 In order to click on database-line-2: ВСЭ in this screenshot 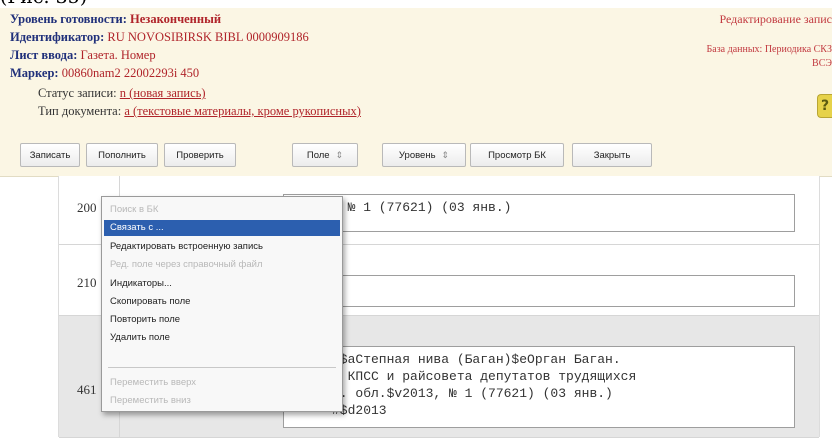, I will do `click(822, 63)`.